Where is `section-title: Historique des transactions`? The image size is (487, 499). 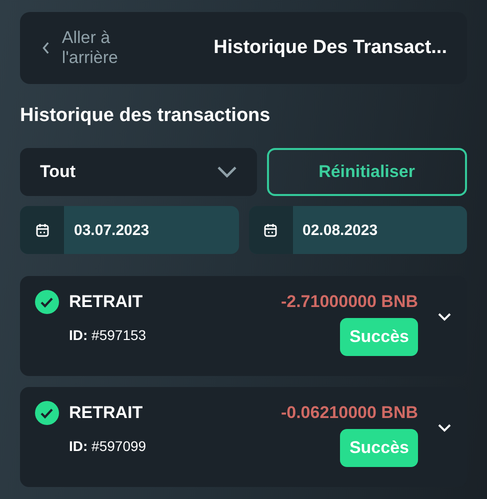 section-title: Historique des transactions is located at coordinates (146, 116).